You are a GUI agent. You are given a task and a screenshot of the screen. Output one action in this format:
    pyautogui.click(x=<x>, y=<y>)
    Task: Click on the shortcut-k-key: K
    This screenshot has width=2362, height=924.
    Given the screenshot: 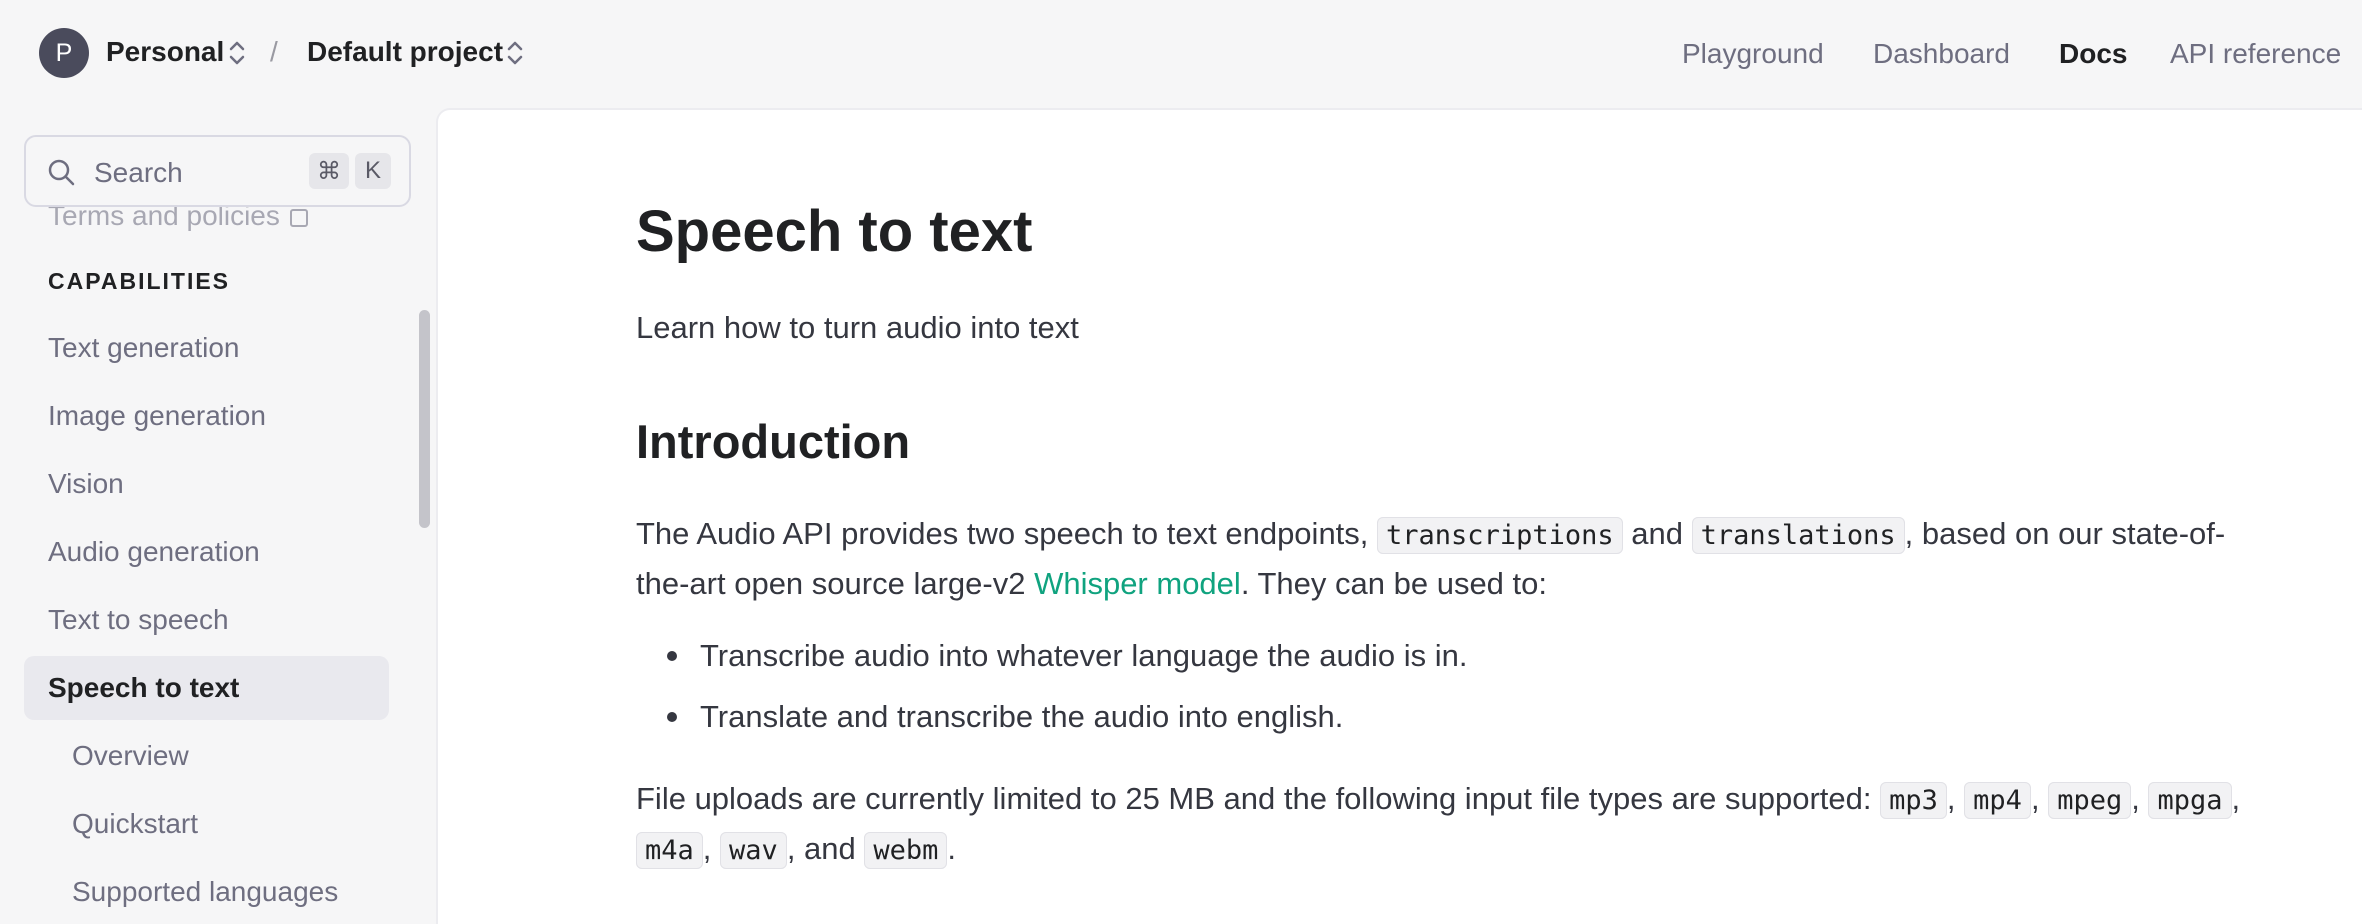 What is the action you would take?
    pyautogui.click(x=373, y=171)
    